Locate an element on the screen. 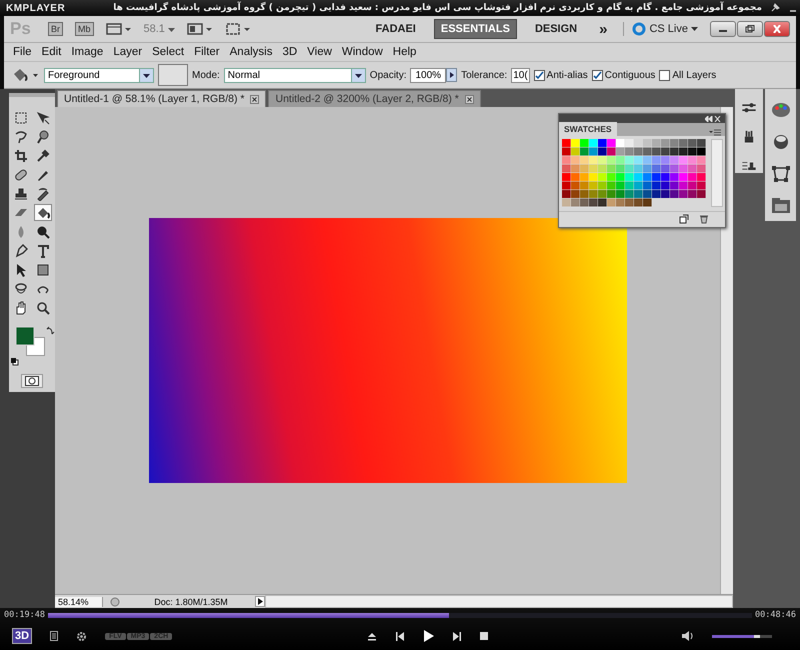 The image size is (800, 650). option-checkbox: Contiguous is located at coordinates (624, 75).